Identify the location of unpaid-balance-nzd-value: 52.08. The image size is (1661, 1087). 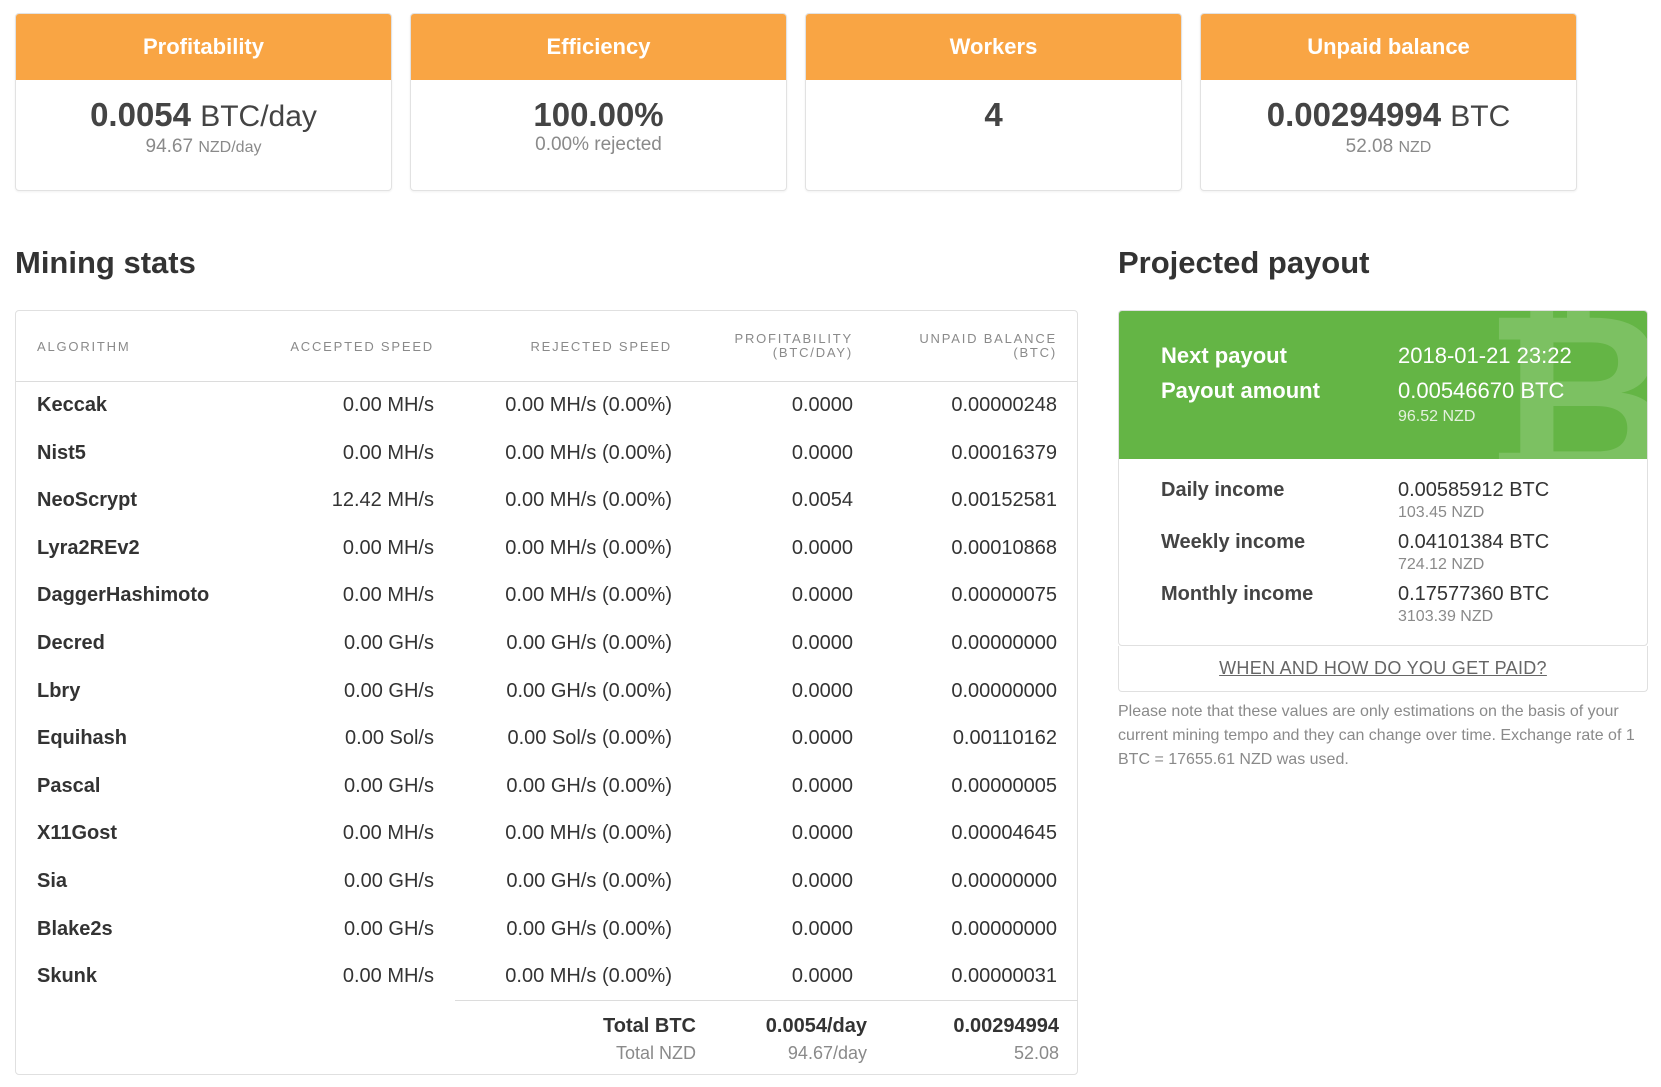
(1369, 146).